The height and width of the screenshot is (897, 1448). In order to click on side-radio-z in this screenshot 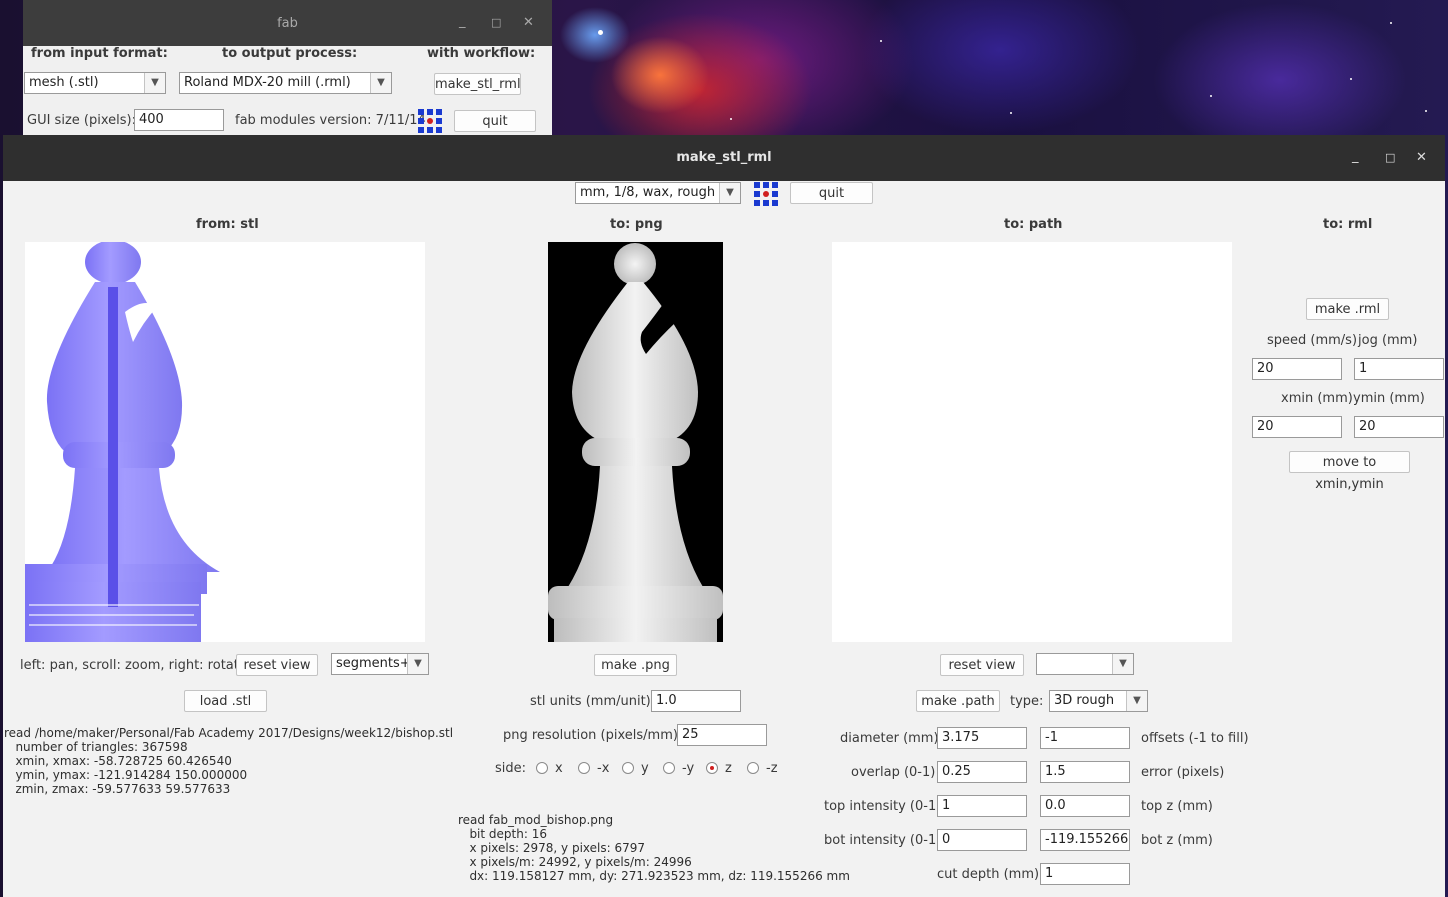, I will do `click(712, 768)`.